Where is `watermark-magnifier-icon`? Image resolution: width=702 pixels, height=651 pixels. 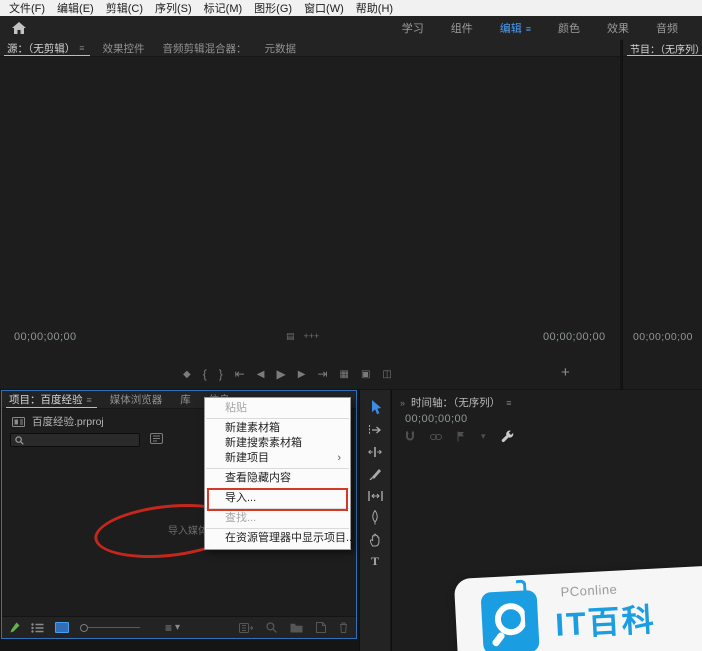
watermark-magnifier-icon is located at coordinates (510, 620).